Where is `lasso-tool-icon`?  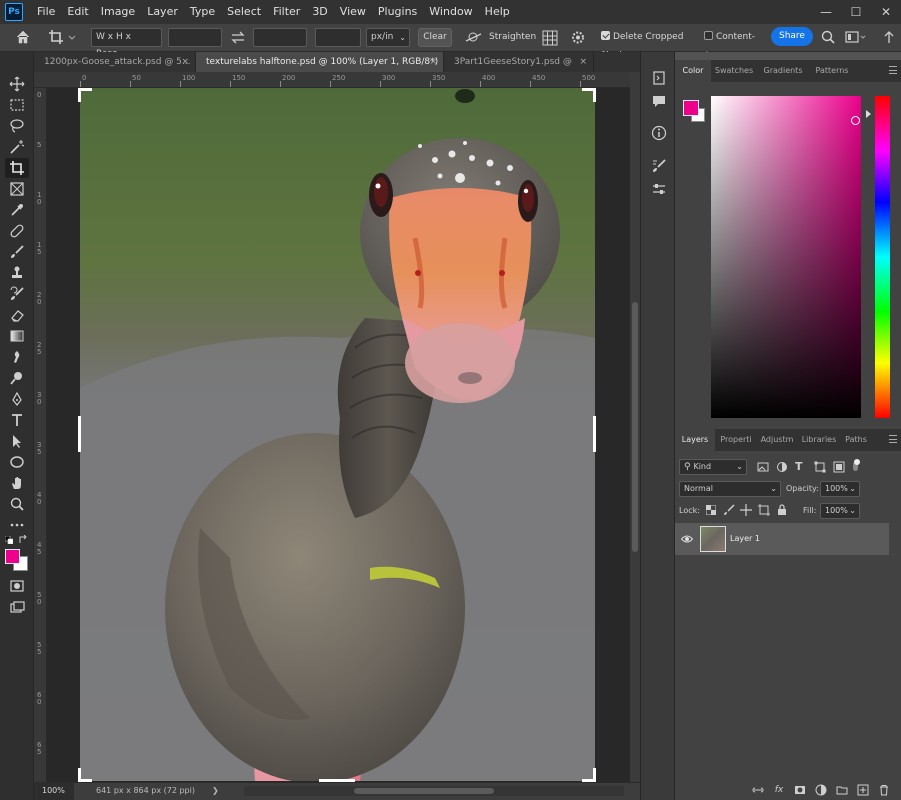 lasso-tool-icon is located at coordinates (17, 126).